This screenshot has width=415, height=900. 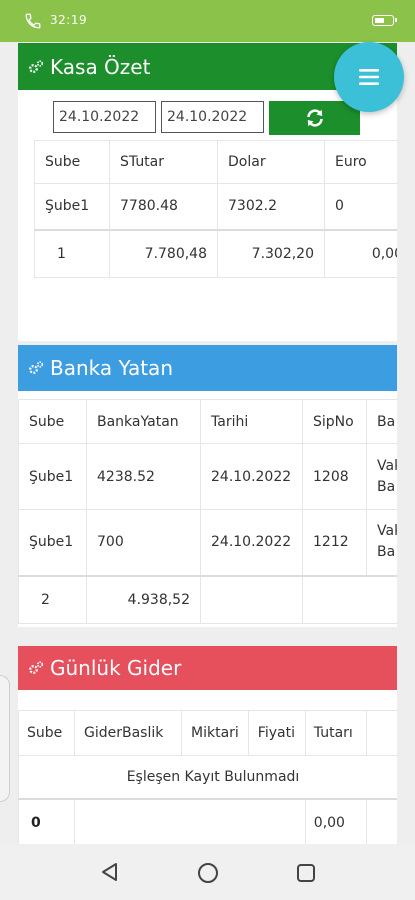 What do you see at coordinates (251, 421) in the screenshot?
I see `column-header: Tarihi` at bounding box center [251, 421].